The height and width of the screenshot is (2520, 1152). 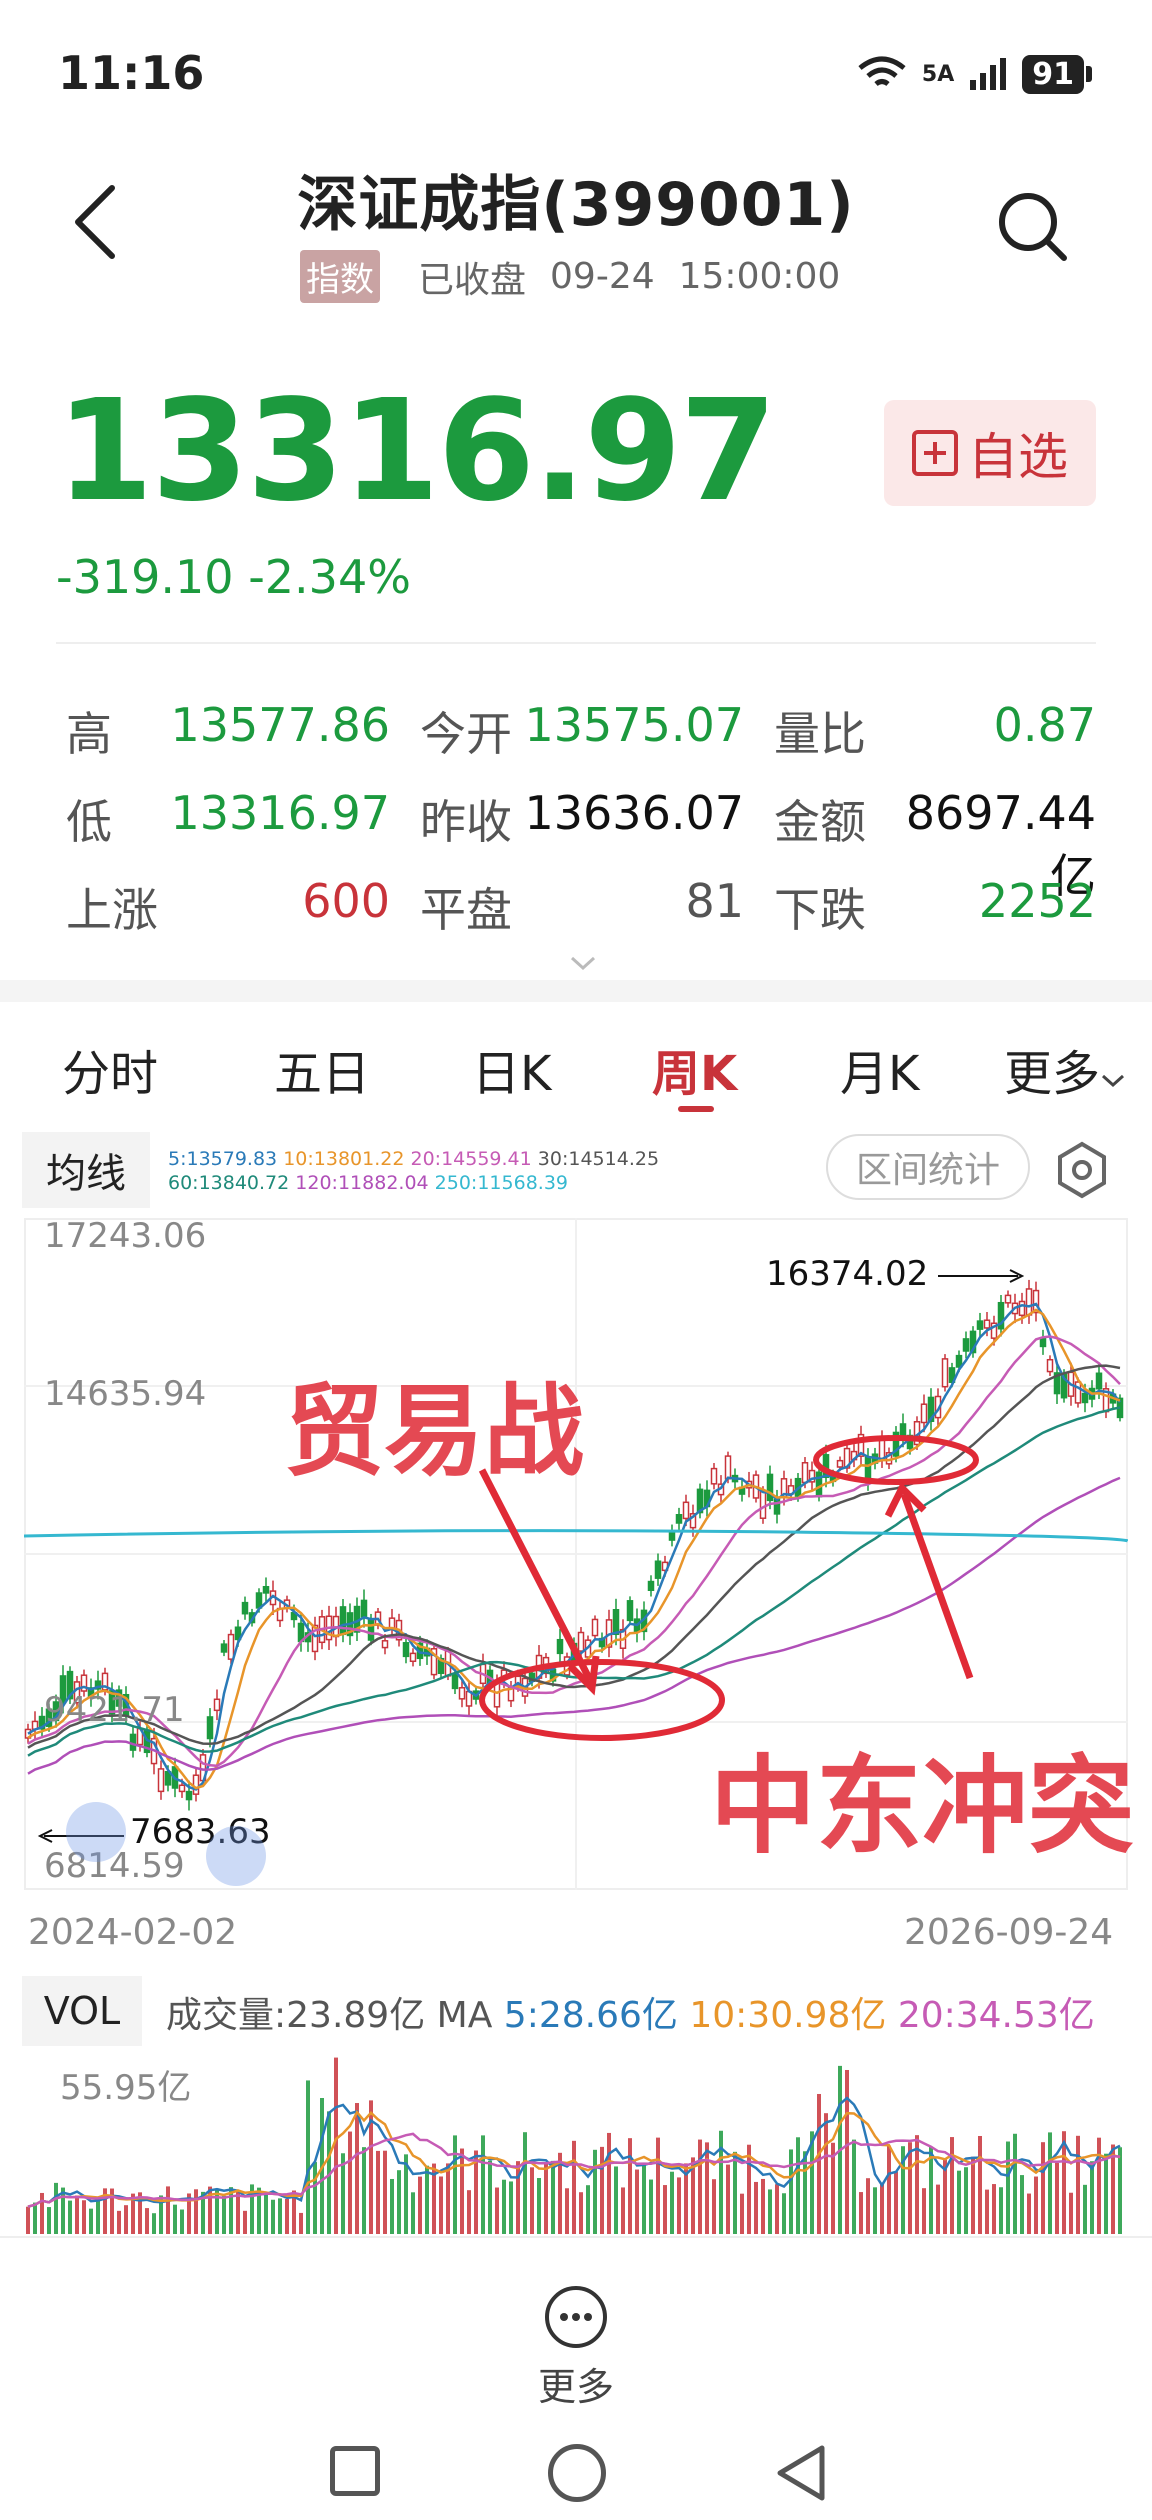 What do you see at coordinates (1033, 227) in the screenshot?
I see `search-icon` at bounding box center [1033, 227].